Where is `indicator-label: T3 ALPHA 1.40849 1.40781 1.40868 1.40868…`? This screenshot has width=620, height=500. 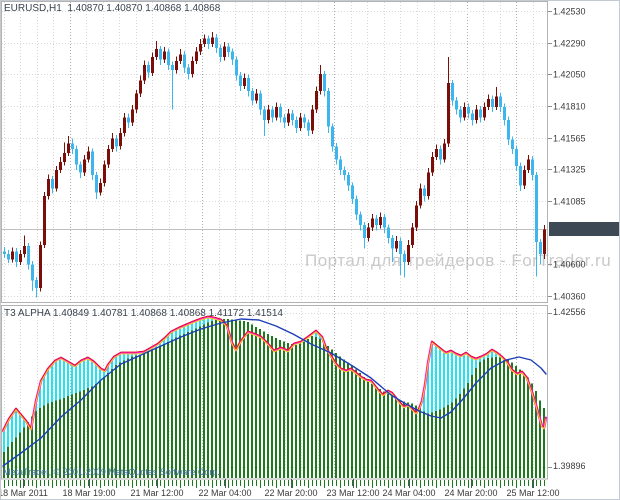 indicator-label: T3 ALPHA 1.40849 1.40781 1.40868 1.40868… is located at coordinates (143, 313).